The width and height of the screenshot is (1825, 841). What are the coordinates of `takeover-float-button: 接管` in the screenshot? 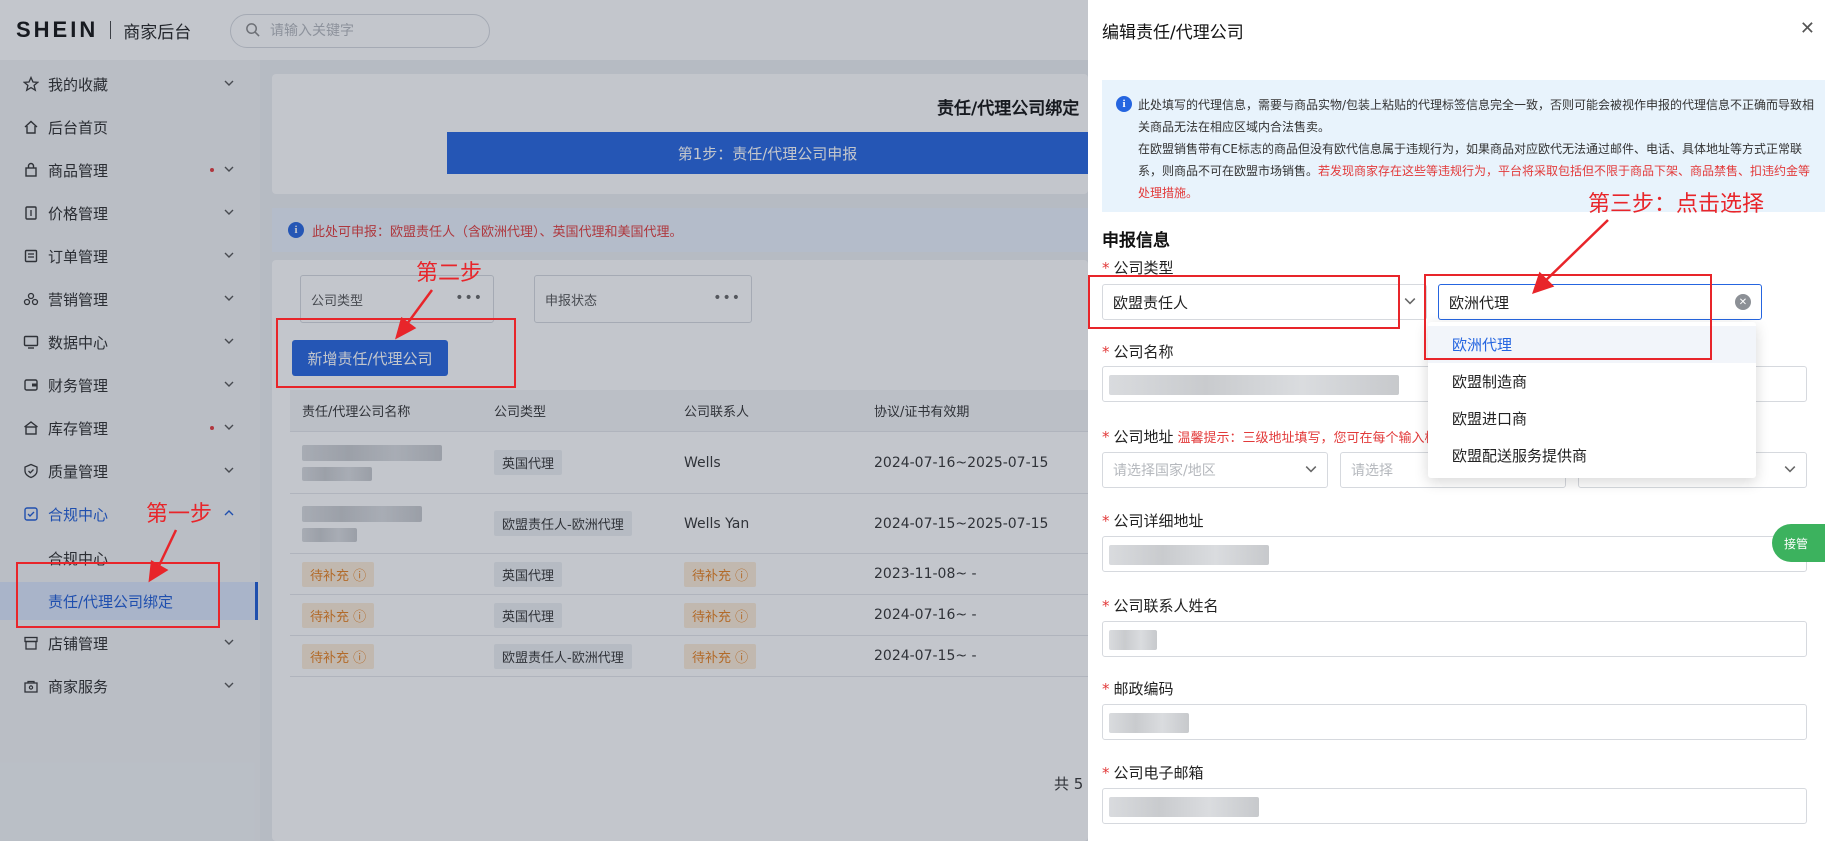 It's located at (1798, 543).